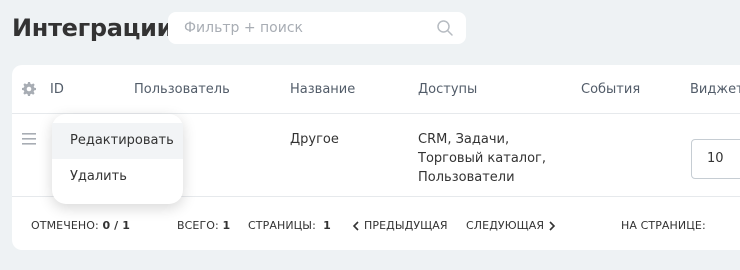  Describe the element at coordinates (715, 89) in the screenshot. I see `column-header-widgets: Виджеты` at that location.